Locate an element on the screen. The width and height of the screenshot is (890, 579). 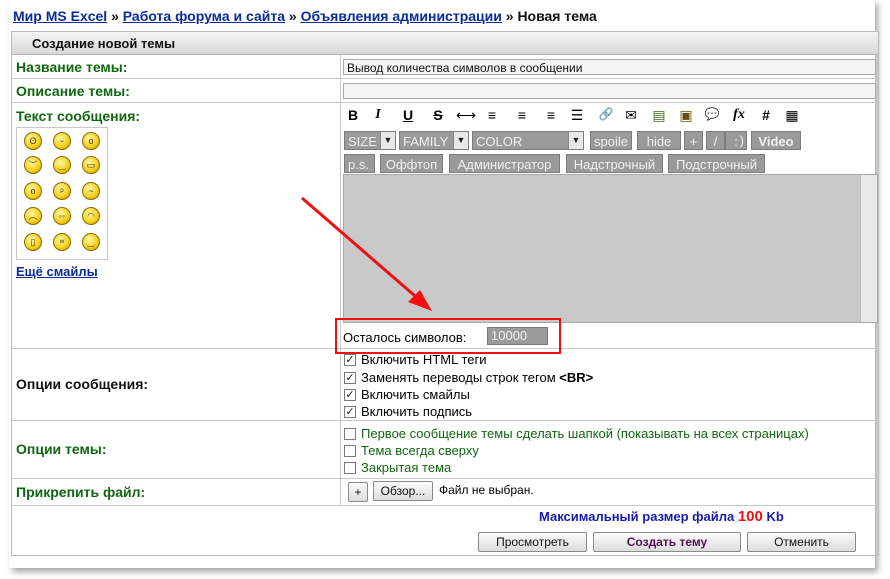
align-left-icon: ≡ is located at coordinates (492, 115).